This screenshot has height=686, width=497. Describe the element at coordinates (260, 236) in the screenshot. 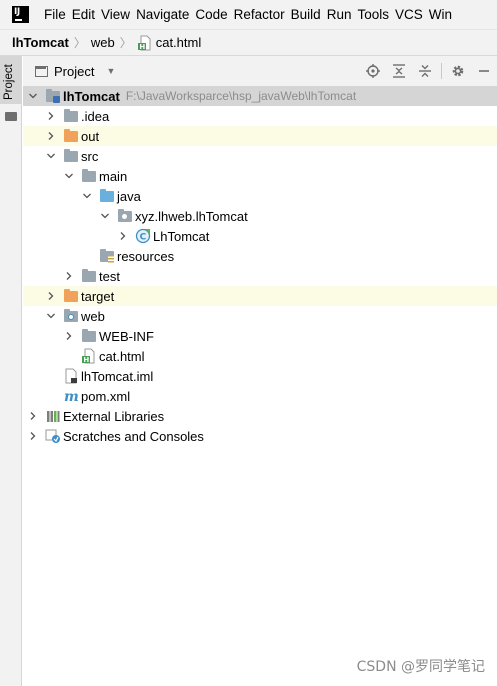

I see `tree-node-class: C LhTomcat` at that location.